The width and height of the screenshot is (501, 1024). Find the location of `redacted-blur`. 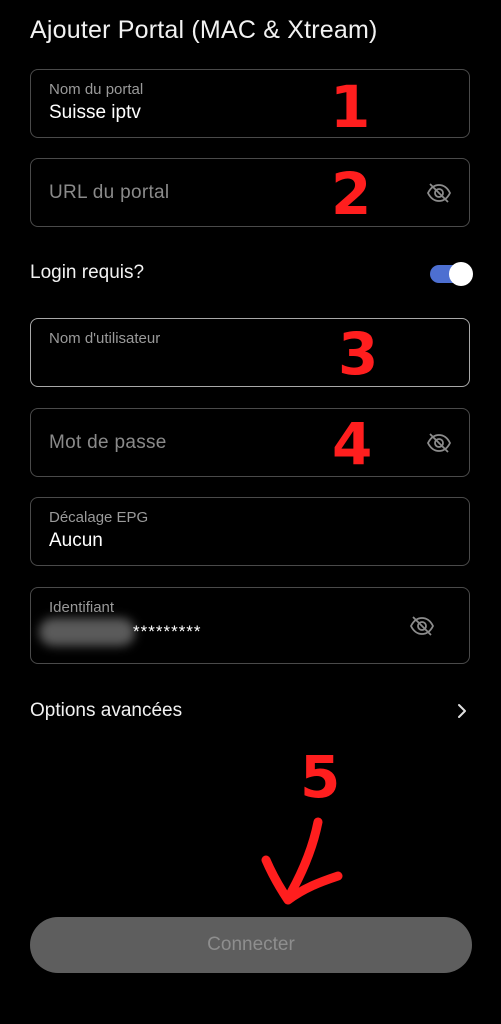

redacted-blur is located at coordinates (87, 632).